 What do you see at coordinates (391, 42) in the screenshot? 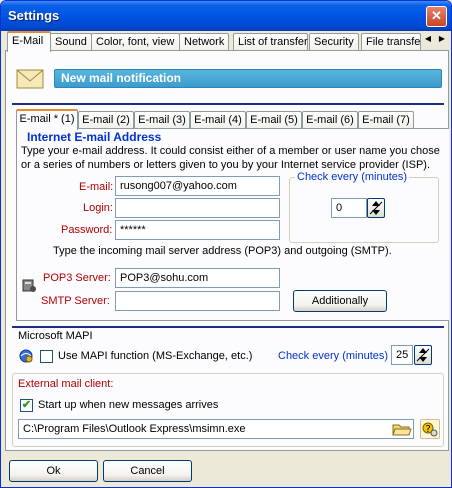
I see `tab-file-transfer: File transfe` at bounding box center [391, 42].